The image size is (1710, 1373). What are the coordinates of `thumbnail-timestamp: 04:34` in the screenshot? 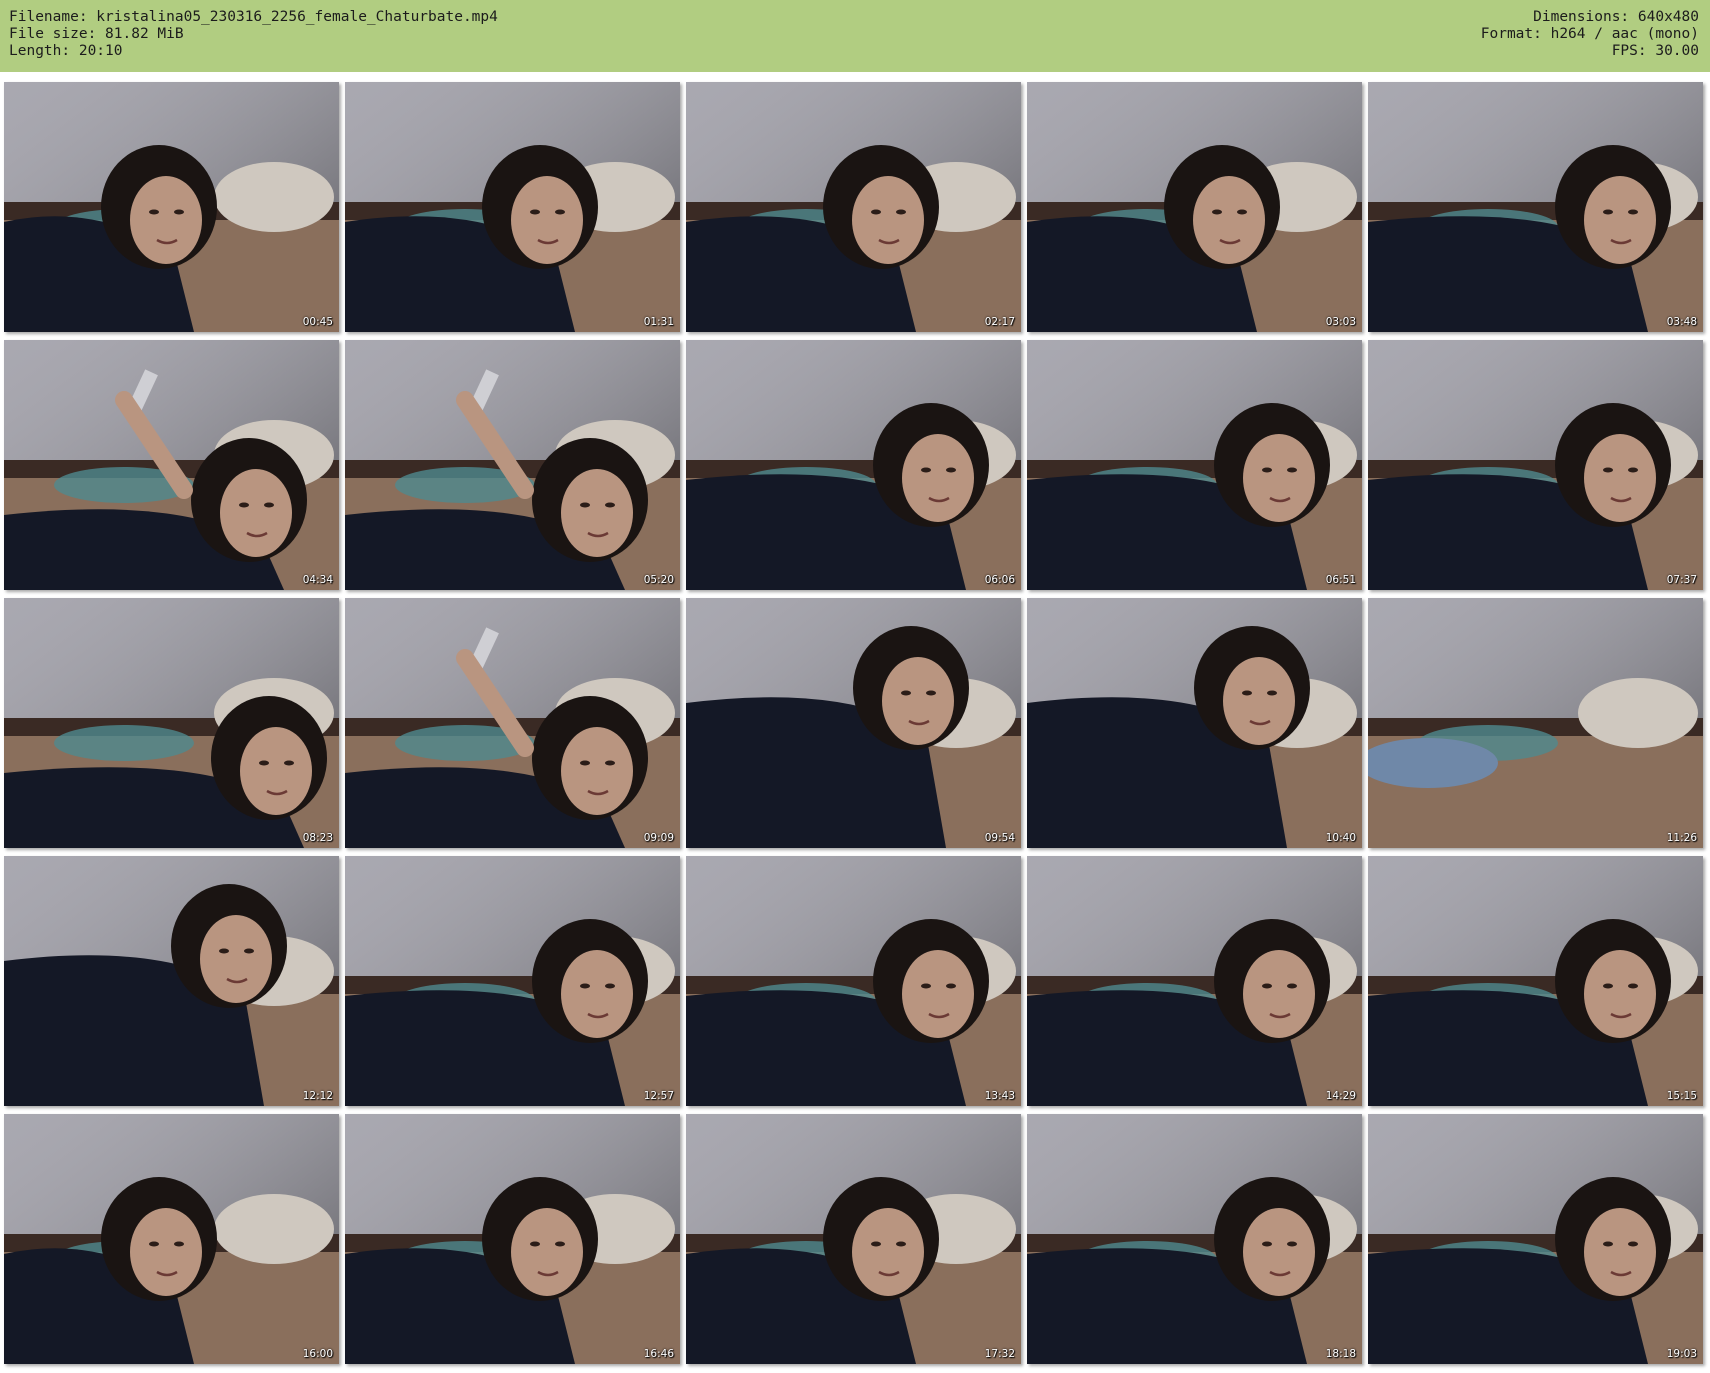 It's located at (317, 580).